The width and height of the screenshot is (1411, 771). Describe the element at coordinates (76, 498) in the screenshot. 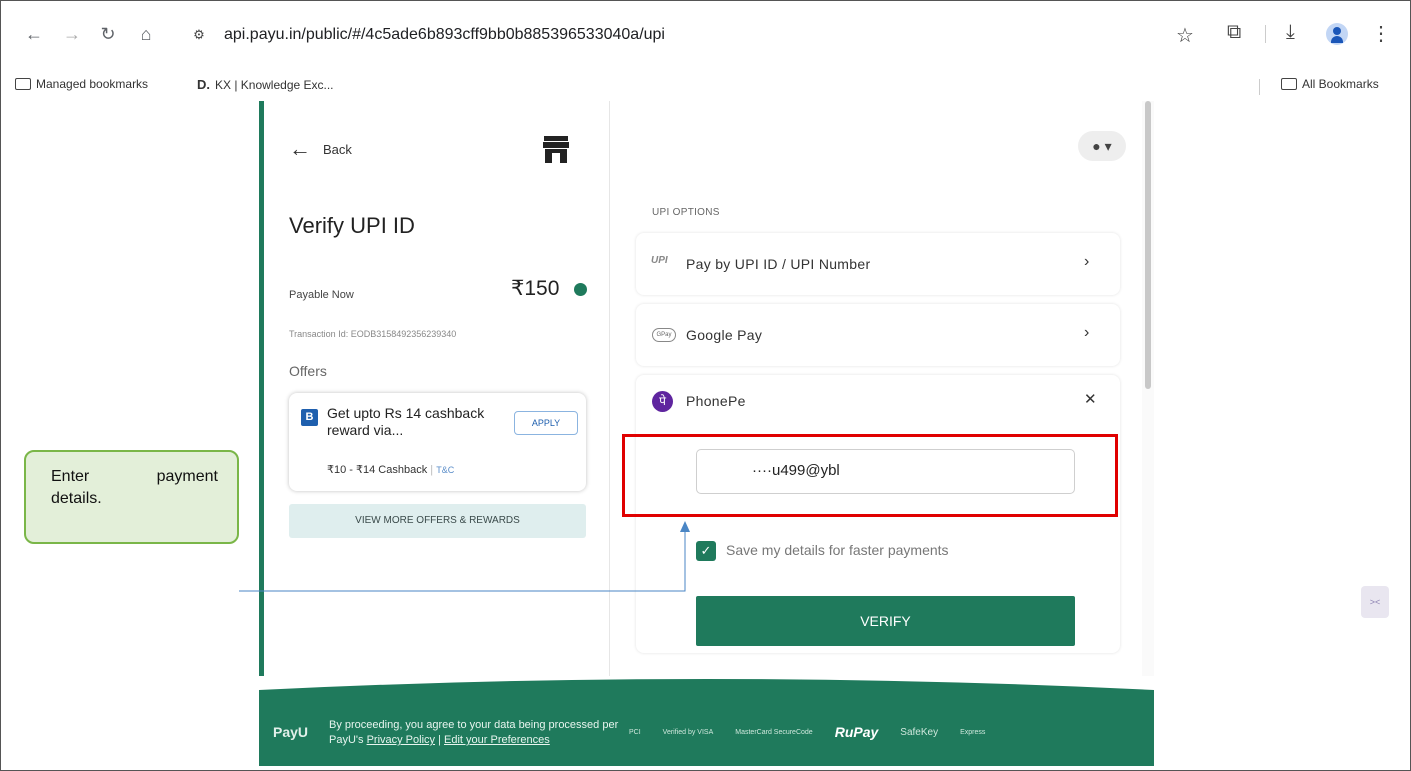

I see `callout-line-2: details.` at that location.